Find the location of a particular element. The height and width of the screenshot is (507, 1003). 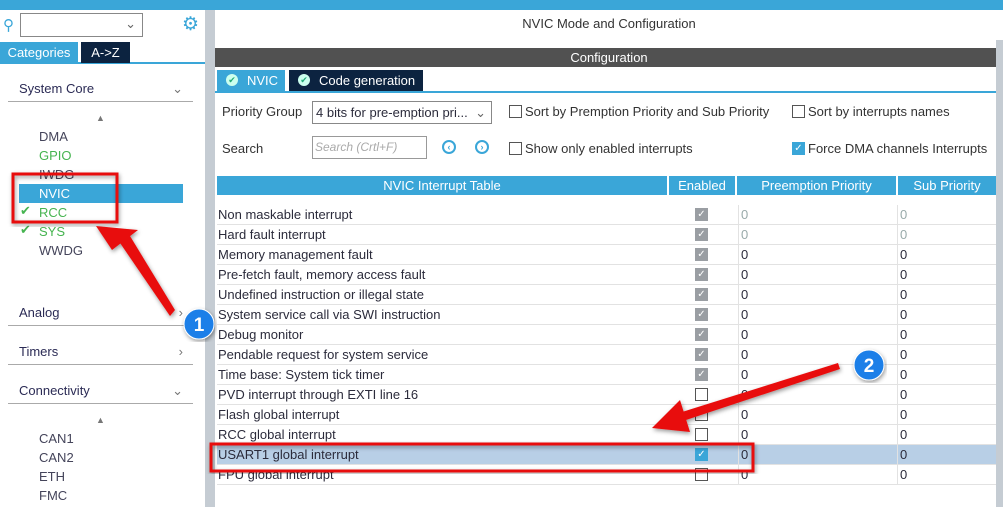

badge-2-label: 2 is located at coordinates (869, 366).